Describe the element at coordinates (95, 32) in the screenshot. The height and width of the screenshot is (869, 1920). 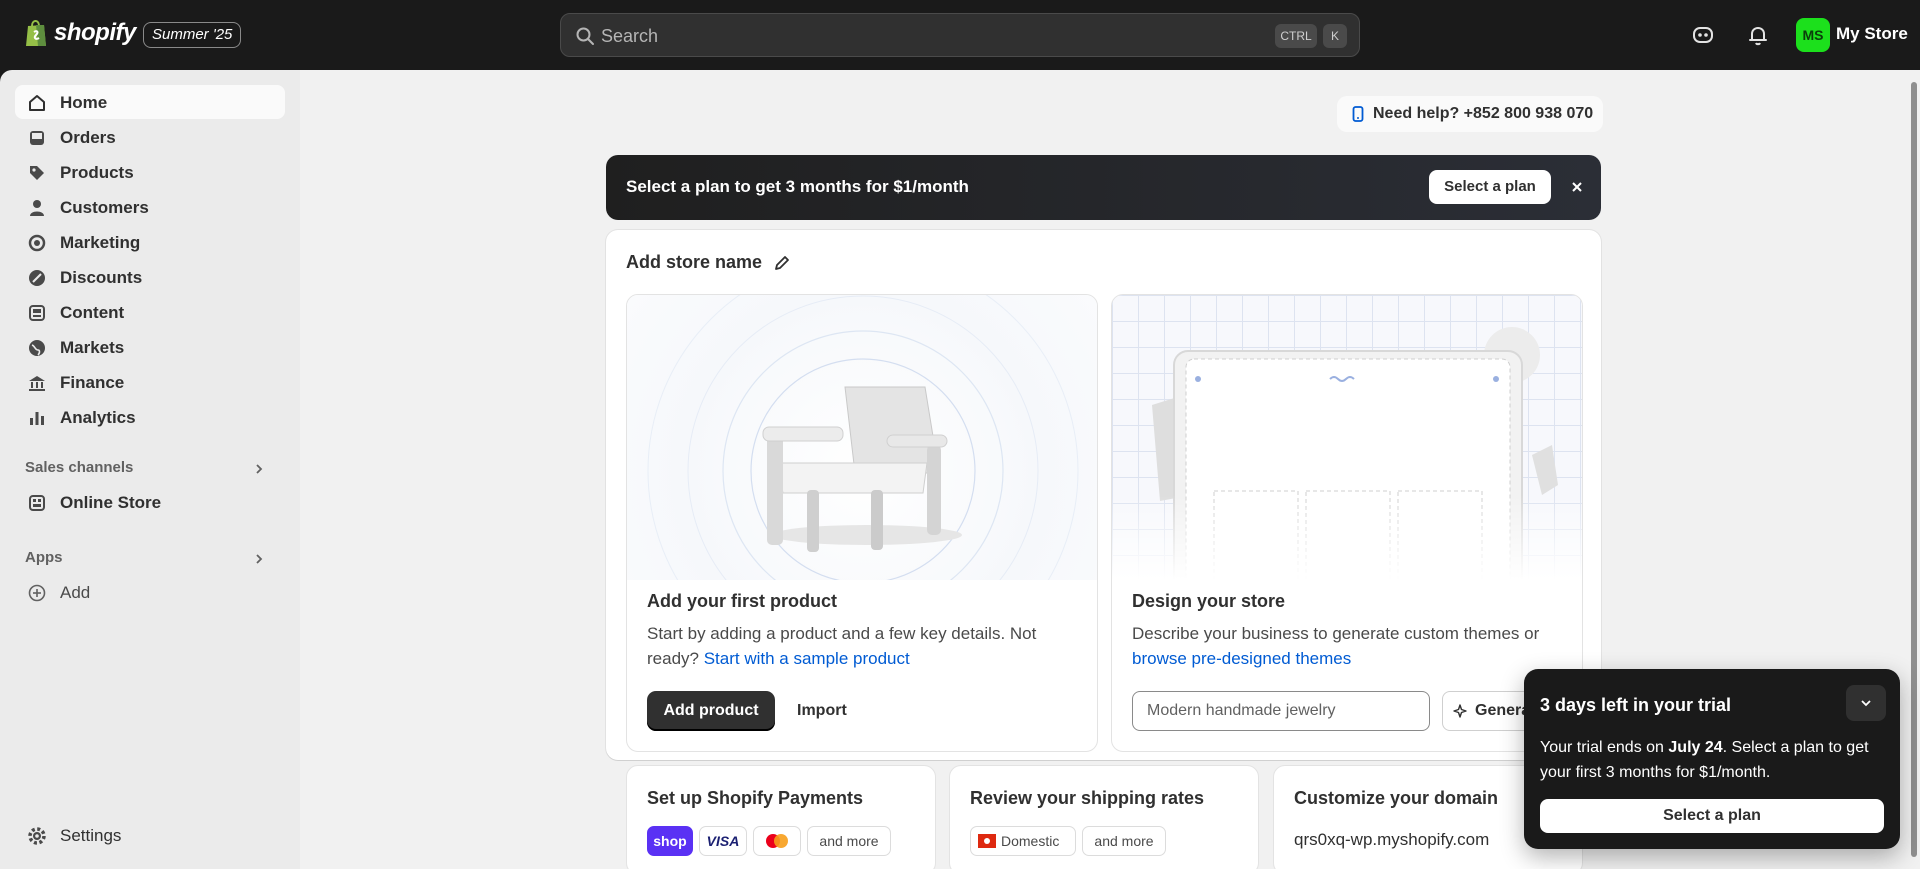
I see `shopify-wordmark: shopify` at that location.